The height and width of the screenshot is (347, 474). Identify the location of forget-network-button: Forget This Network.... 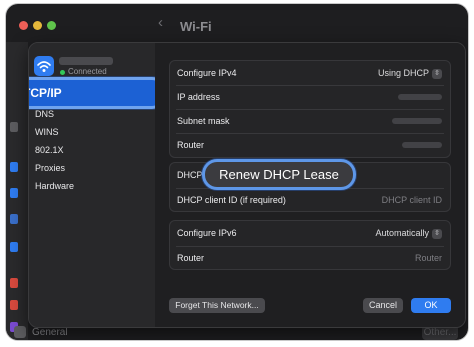
(217, 305).